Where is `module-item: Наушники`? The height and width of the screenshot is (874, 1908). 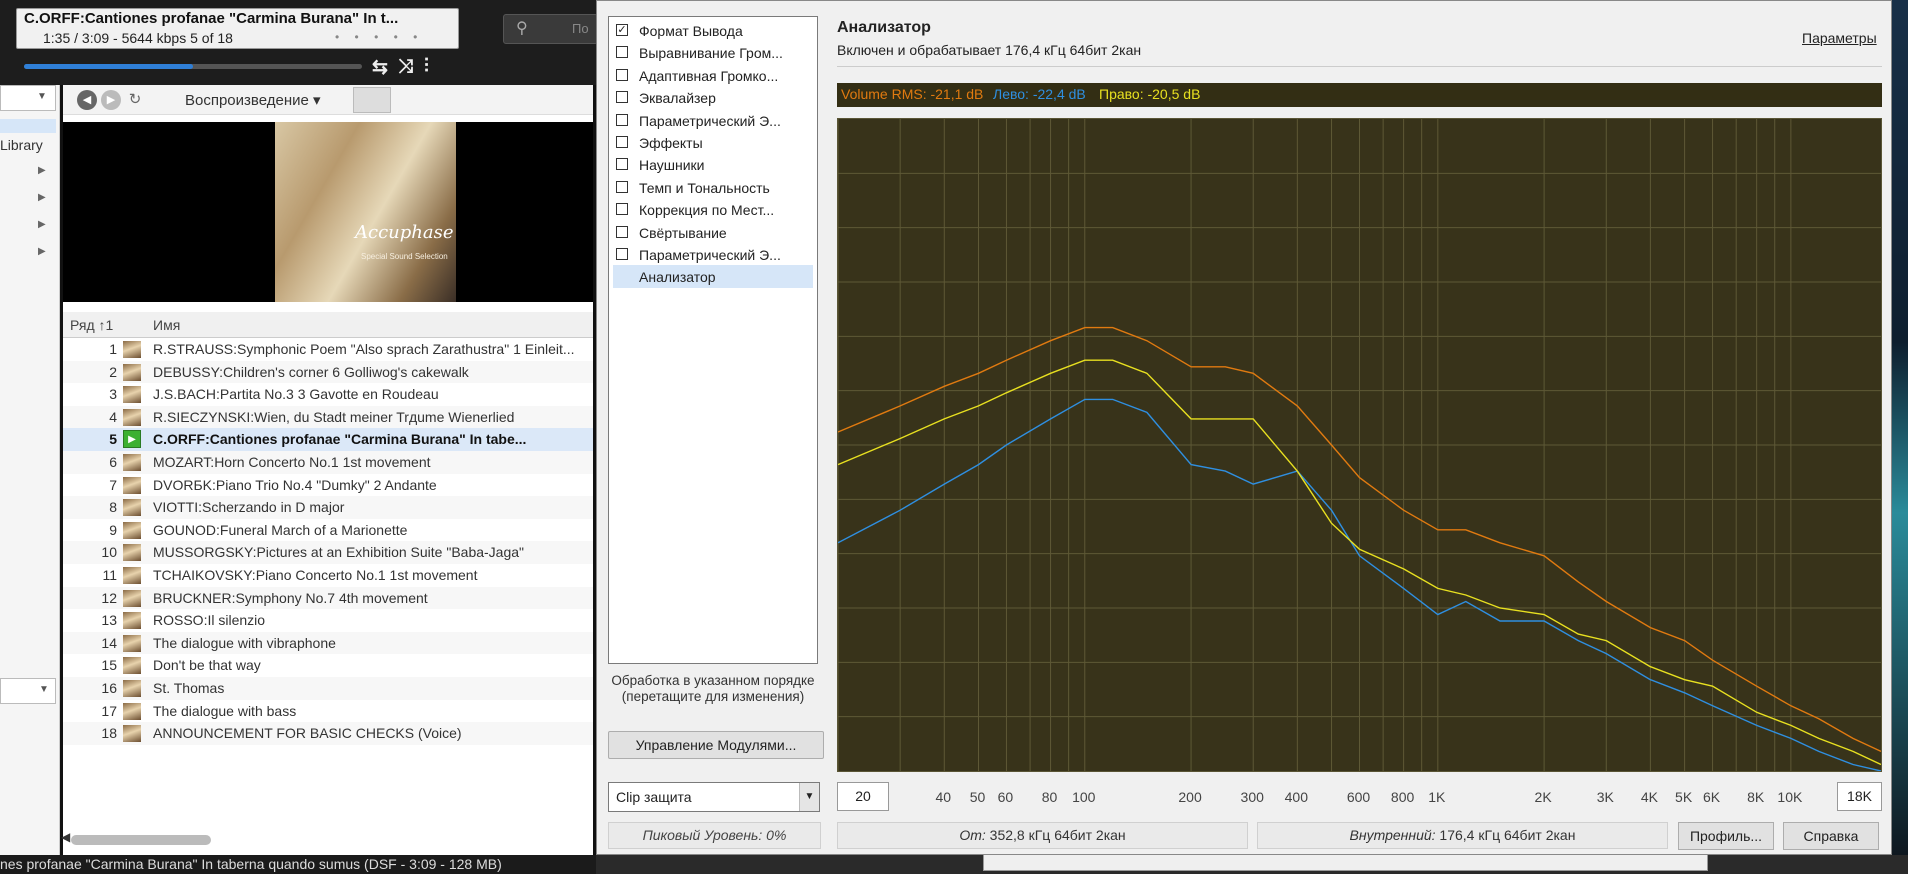
module-item: Наушники is located at coordinates (713, 164).